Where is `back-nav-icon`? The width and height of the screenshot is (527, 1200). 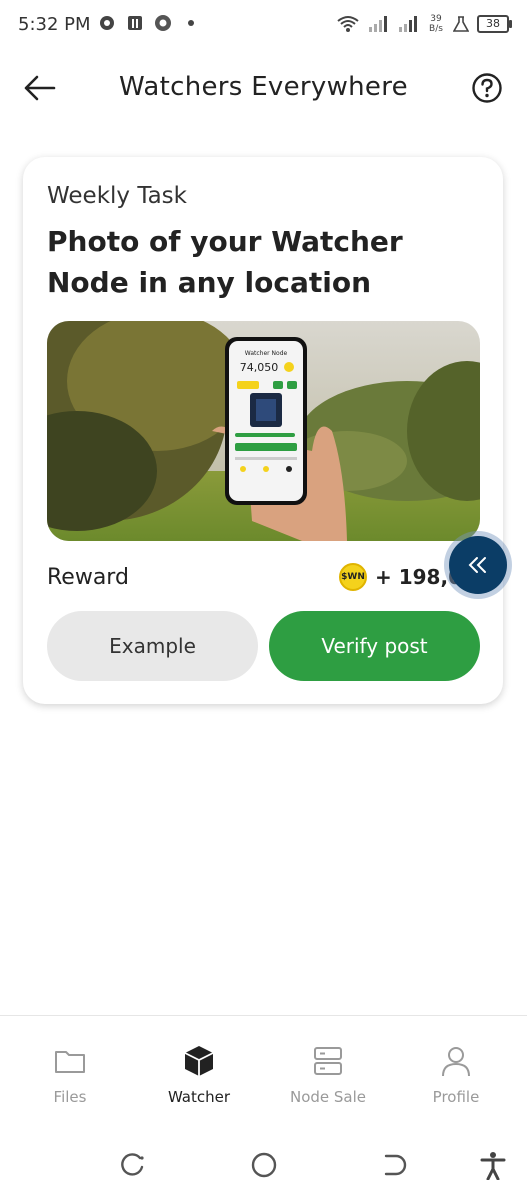
back-nav-icon is located at coordinates (395, 1165).